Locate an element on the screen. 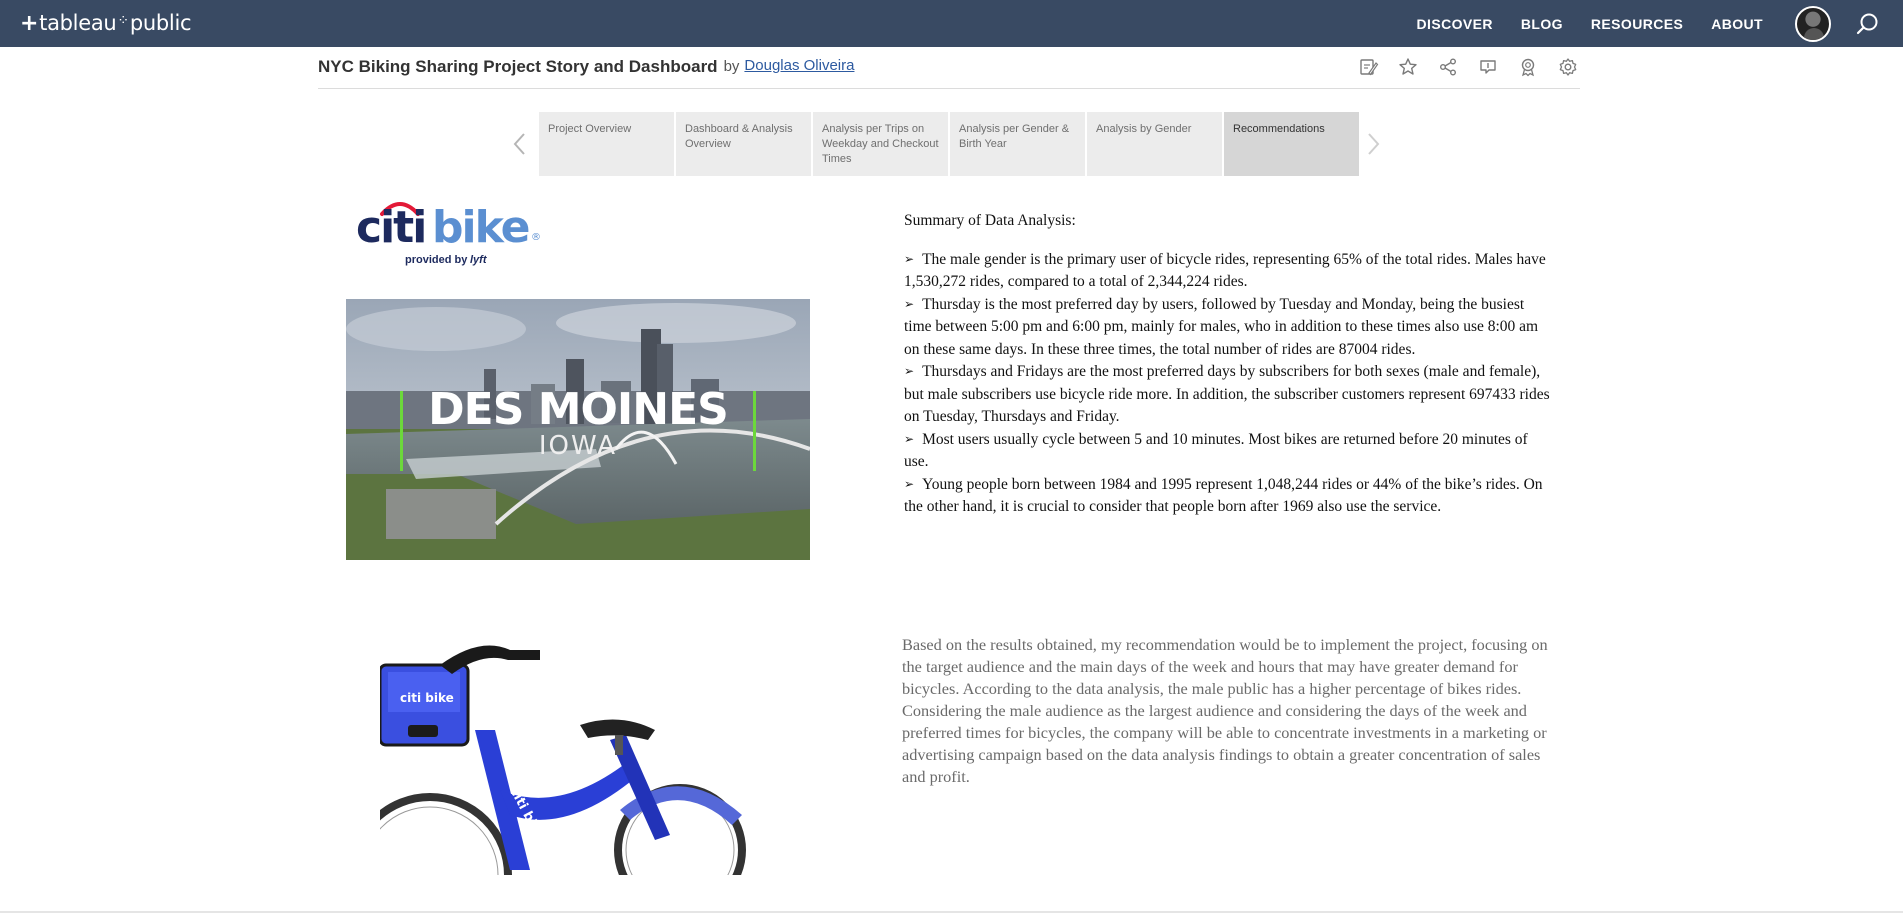 This screenshot has height=913, width=1903. favorite-star-icon is located at coordinates (1408, 67).